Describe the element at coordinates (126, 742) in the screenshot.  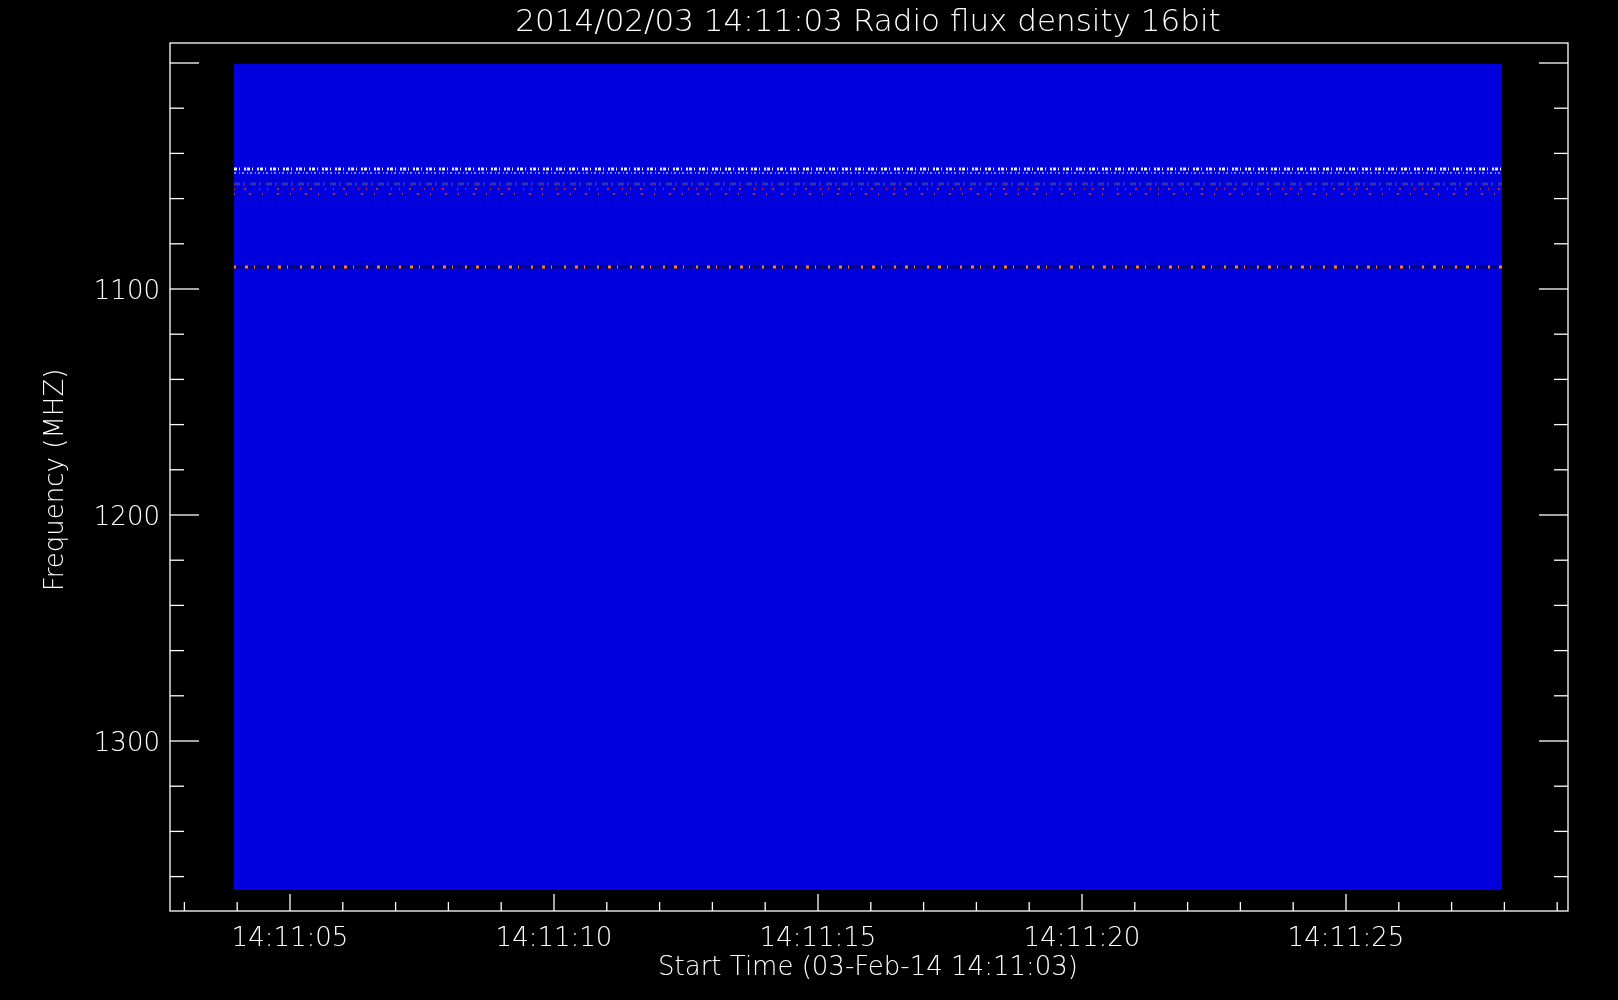
I see `y-tick-label: 1300` at that location.